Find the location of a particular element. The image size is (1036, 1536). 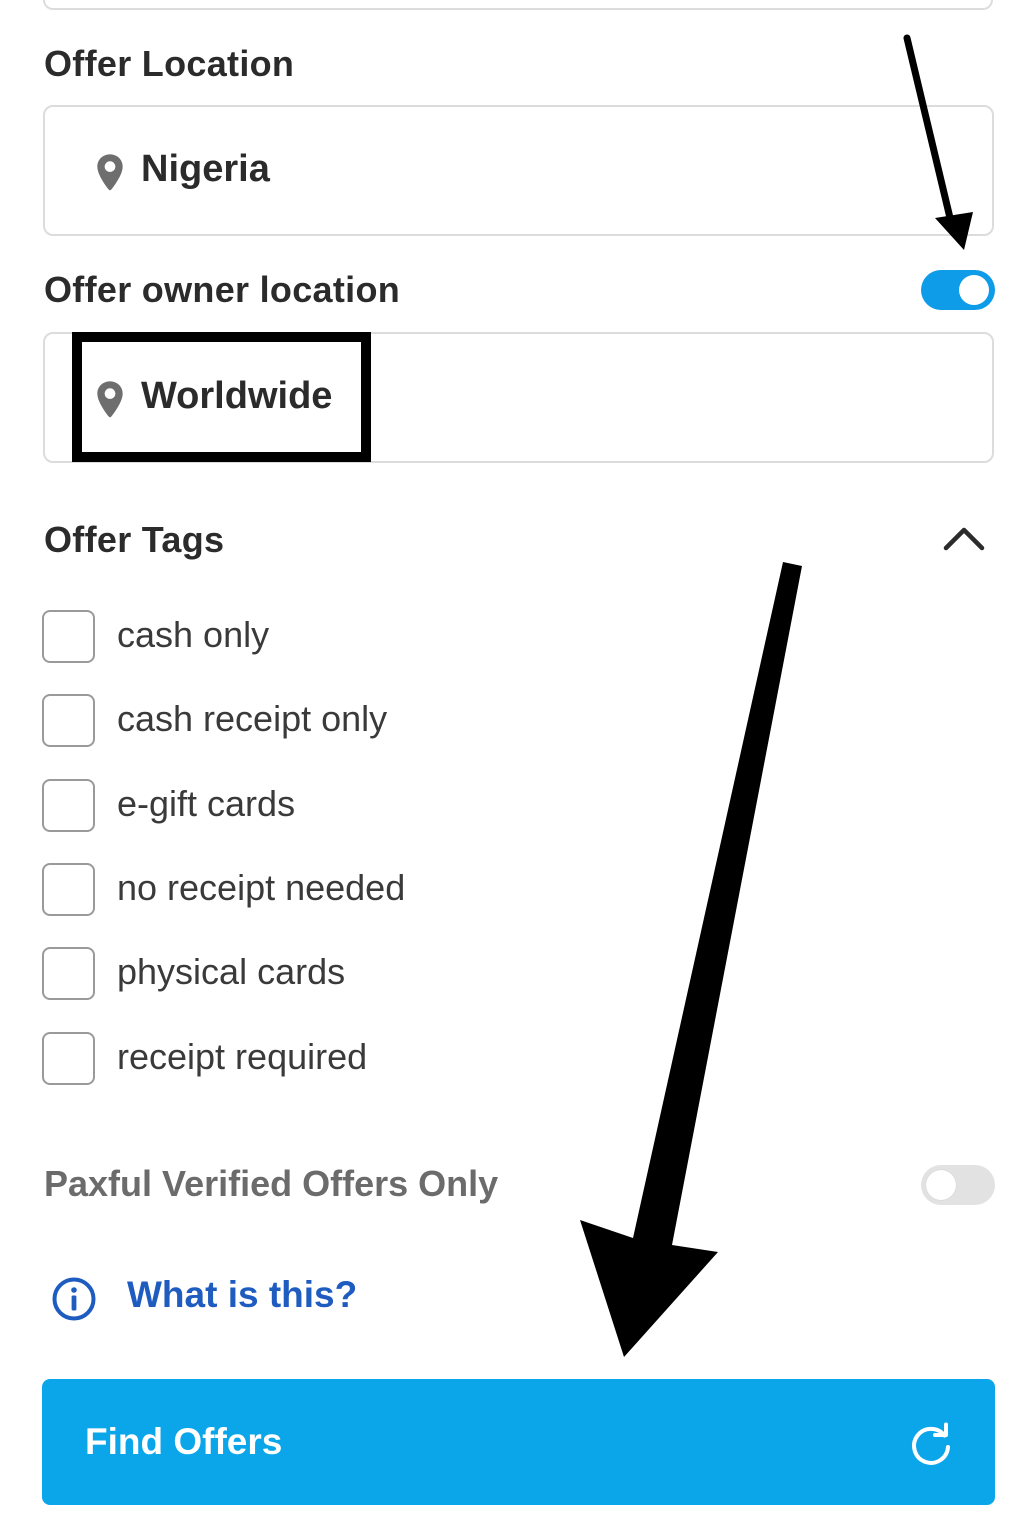

tag-label: receipt required is located at coordinates (242, 1056).